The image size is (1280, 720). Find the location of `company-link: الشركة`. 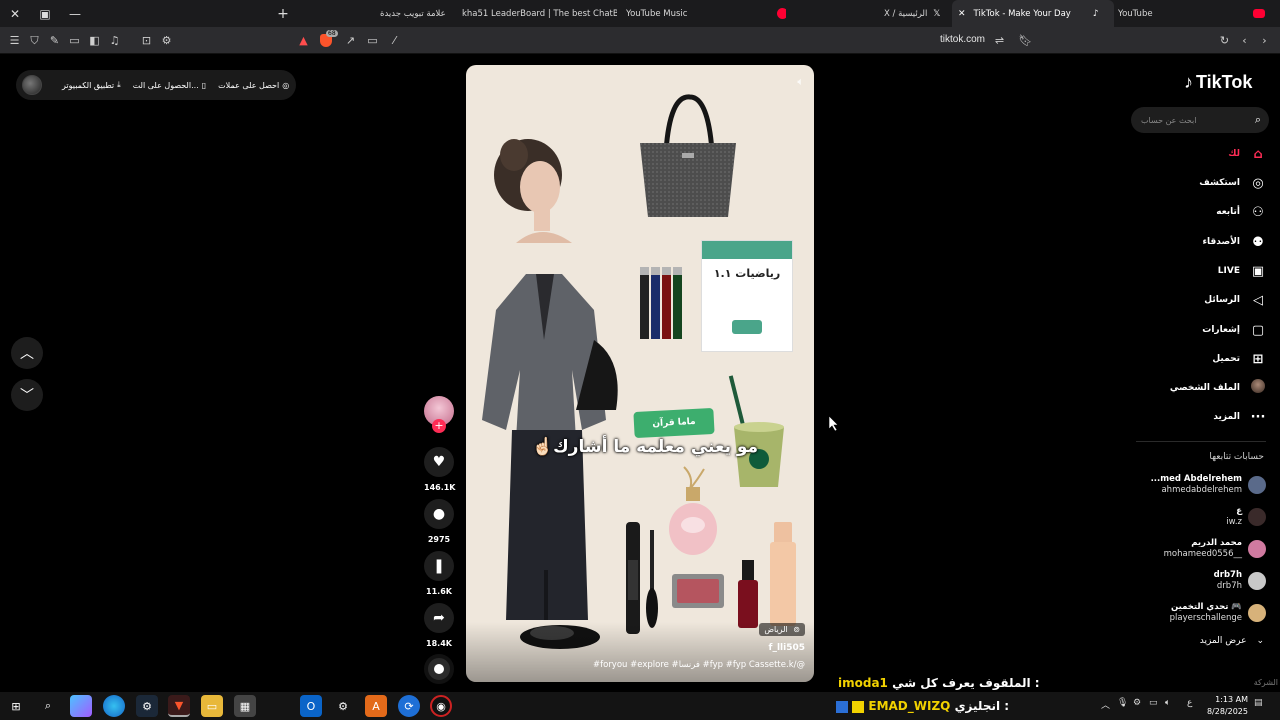

company-link: الشركة is located at coordinates (1266, 682).